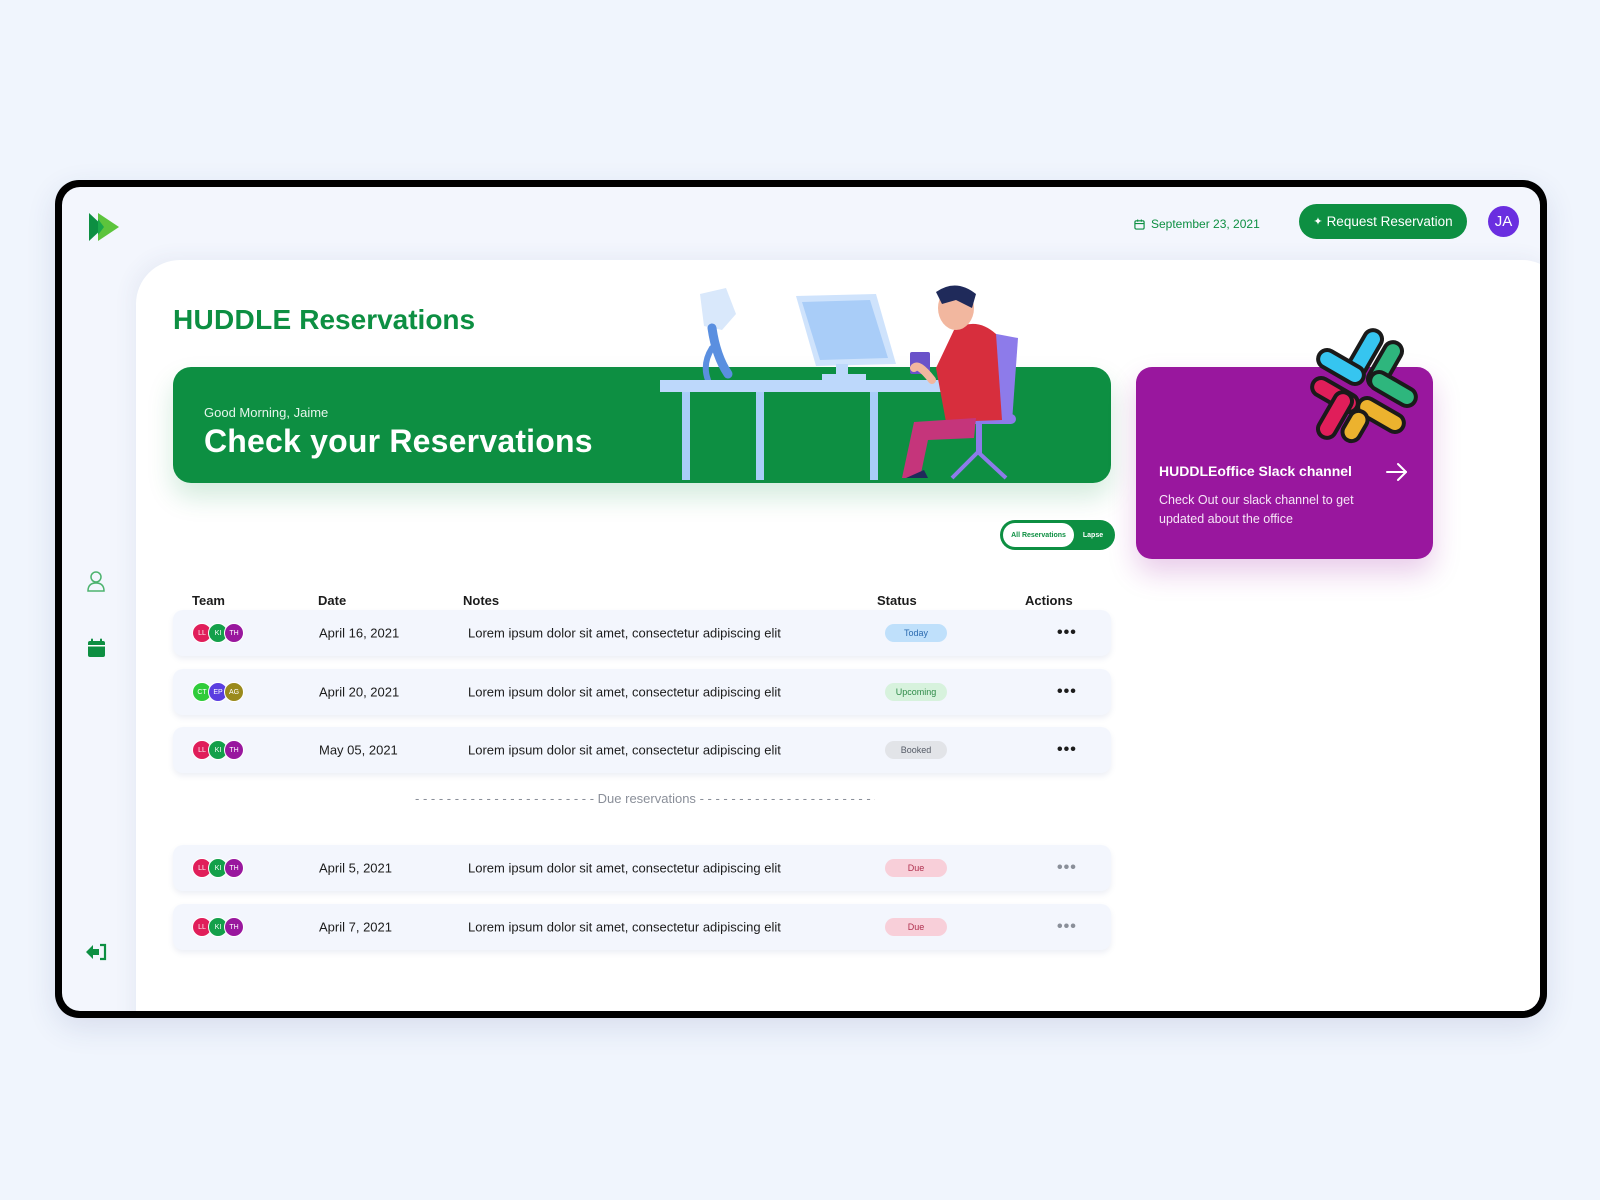  I want to click on due-reservations-label: Due reservations, so click(646, 798).